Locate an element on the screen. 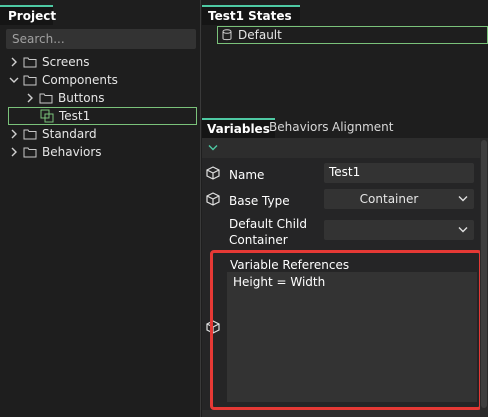  tab-alignment: Alignment is located at coordinates (362, 128).